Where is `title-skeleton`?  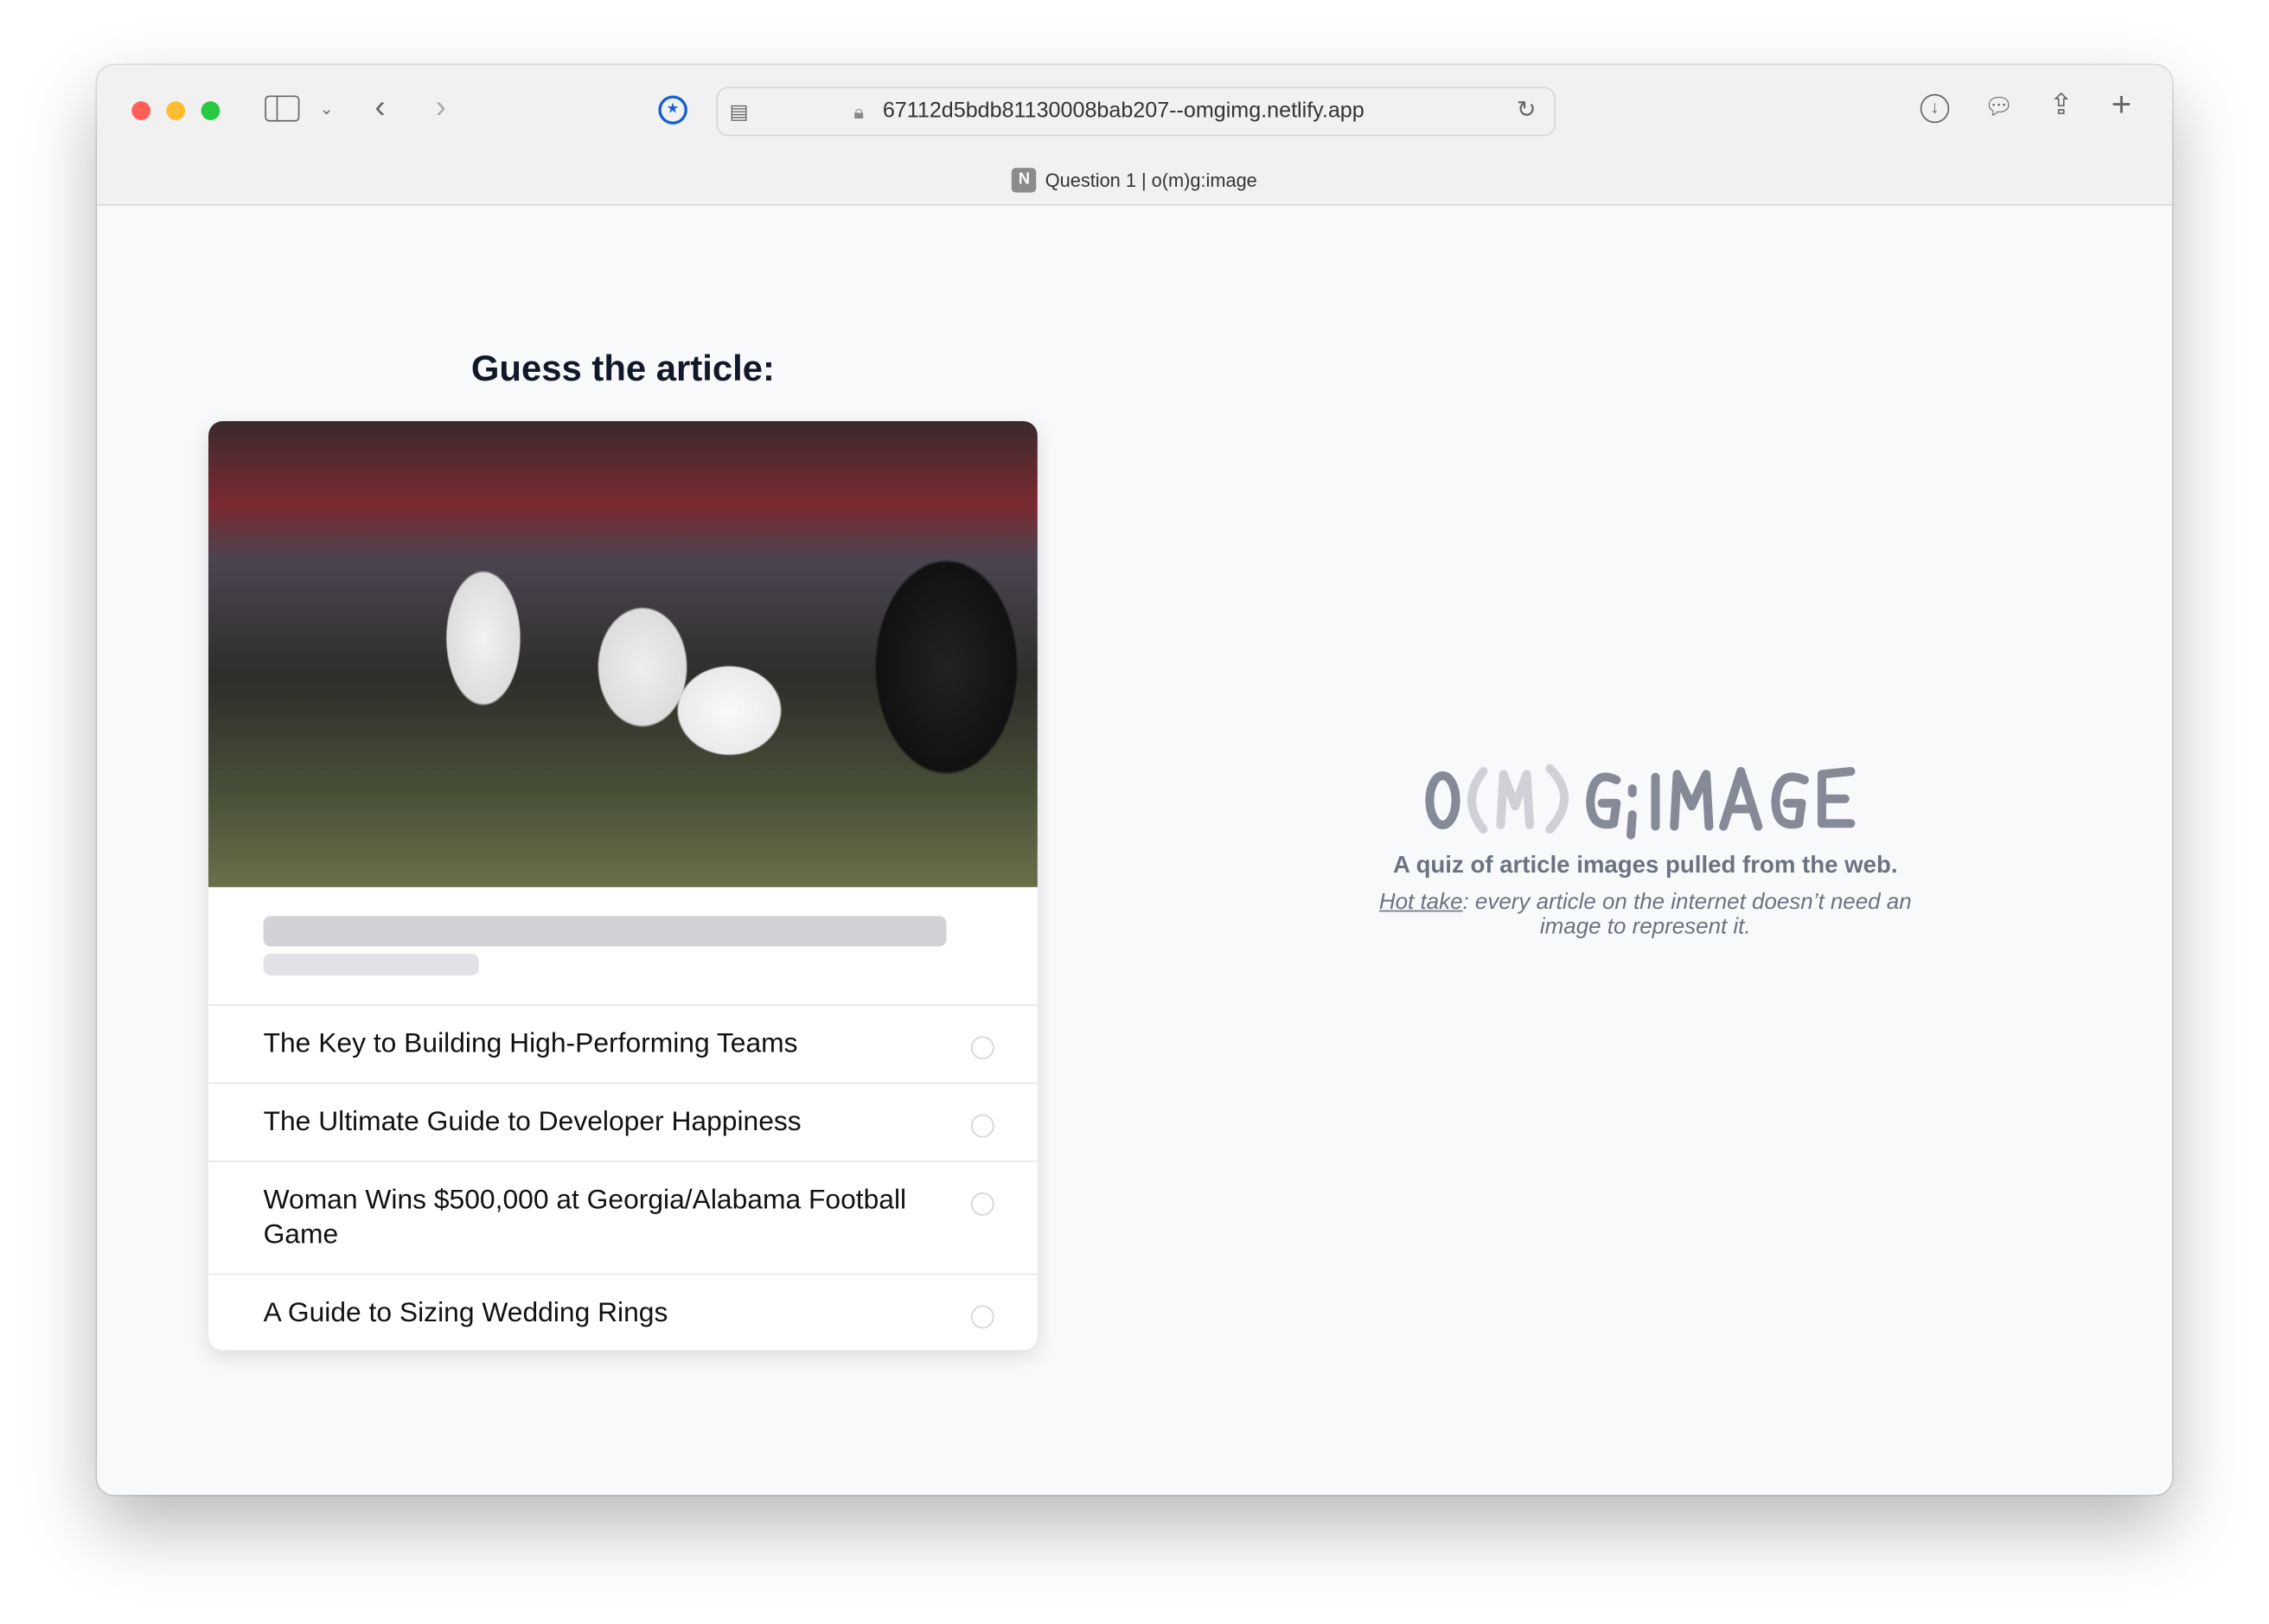 title-skeleton is located at coordinates (605, 931).